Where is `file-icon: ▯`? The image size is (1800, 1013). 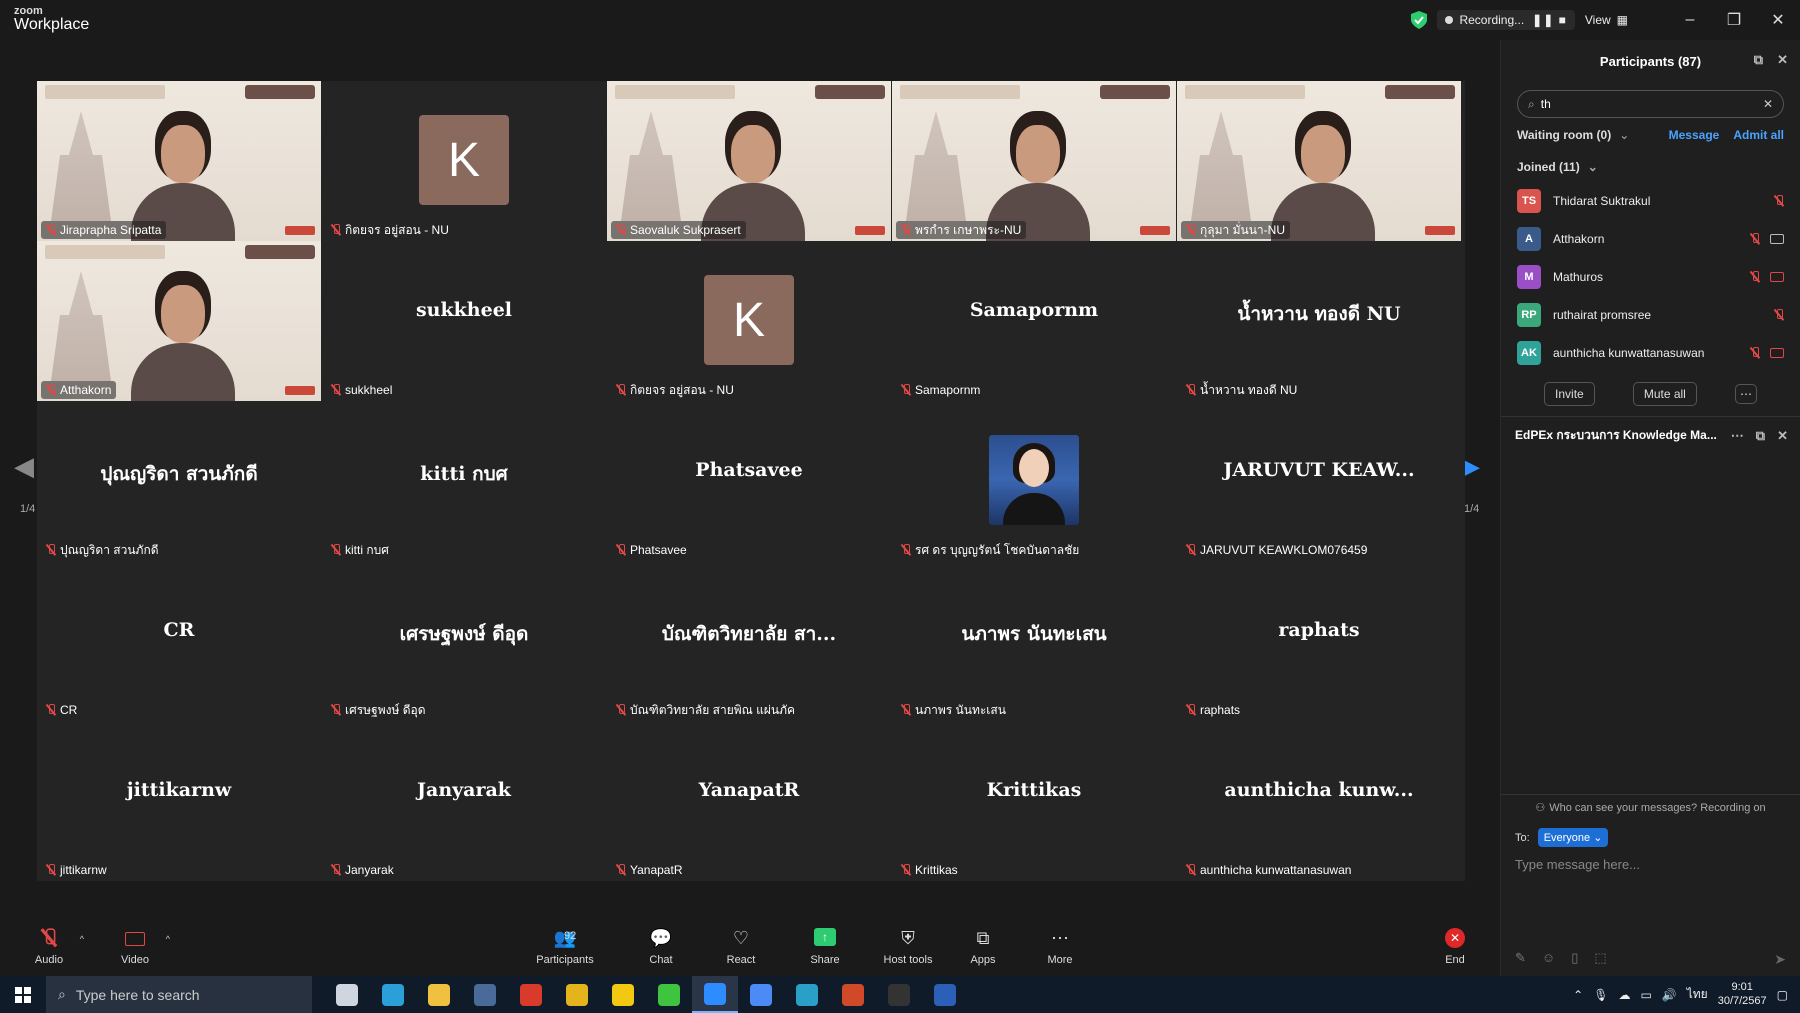
file-icon: ▯ is located at coordinates (1574, 958).